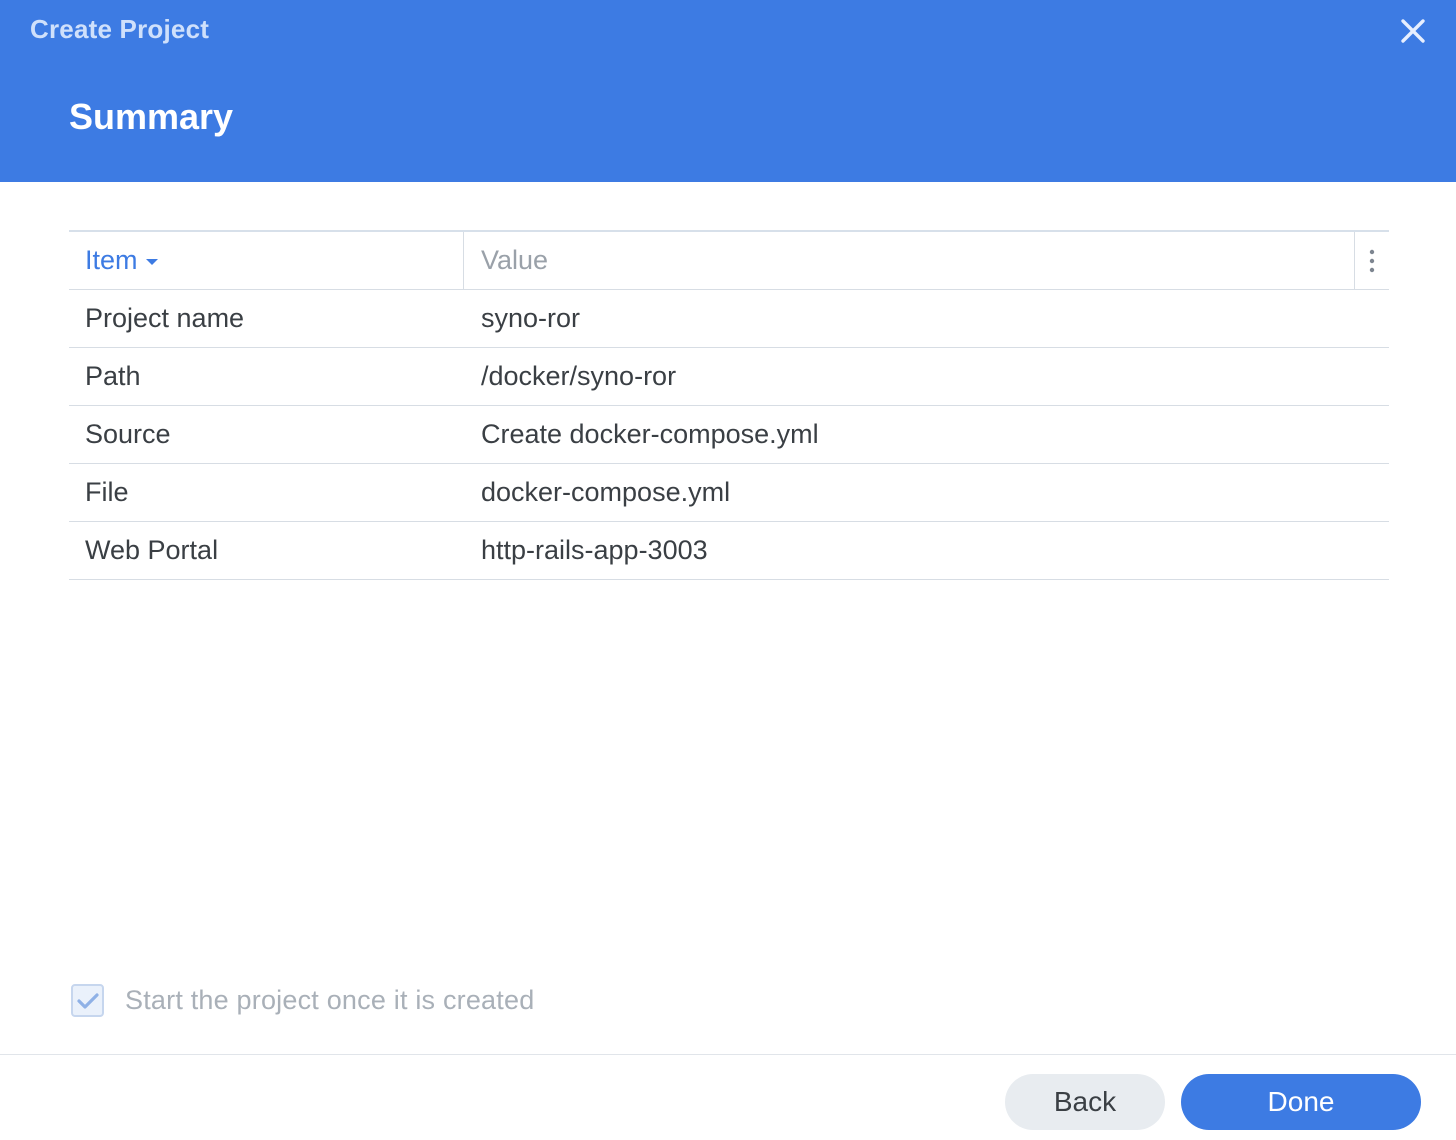  I want to click on back-button: Back, so click(1085, 1102).